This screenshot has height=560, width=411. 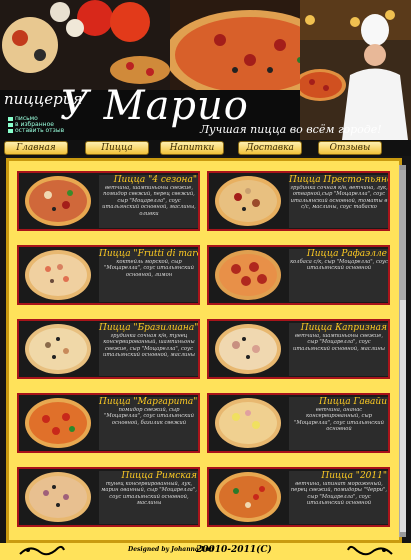 I want to click on pizza-name: Пицца Капризная, so click(x=343, y=328).